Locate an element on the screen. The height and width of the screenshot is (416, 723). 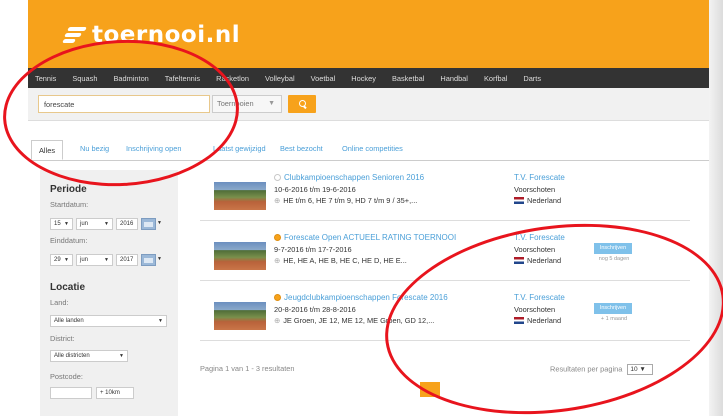
tournament-dates: 20-8-2016 t/m 28-8-2016 is located at coordinates (315, 309).